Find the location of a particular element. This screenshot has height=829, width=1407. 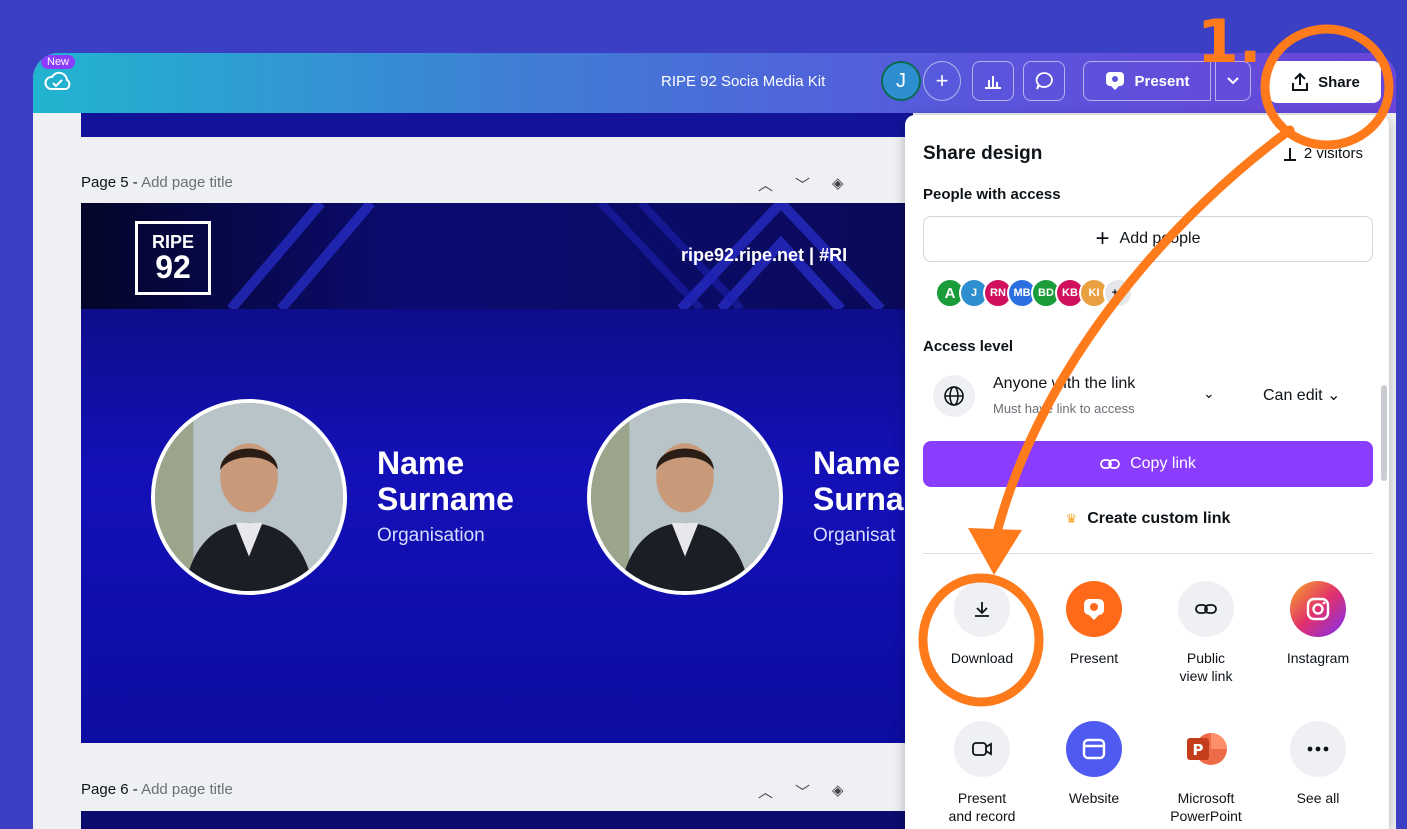

card-1-name: Name Surname is located at coordinates (445, 481).